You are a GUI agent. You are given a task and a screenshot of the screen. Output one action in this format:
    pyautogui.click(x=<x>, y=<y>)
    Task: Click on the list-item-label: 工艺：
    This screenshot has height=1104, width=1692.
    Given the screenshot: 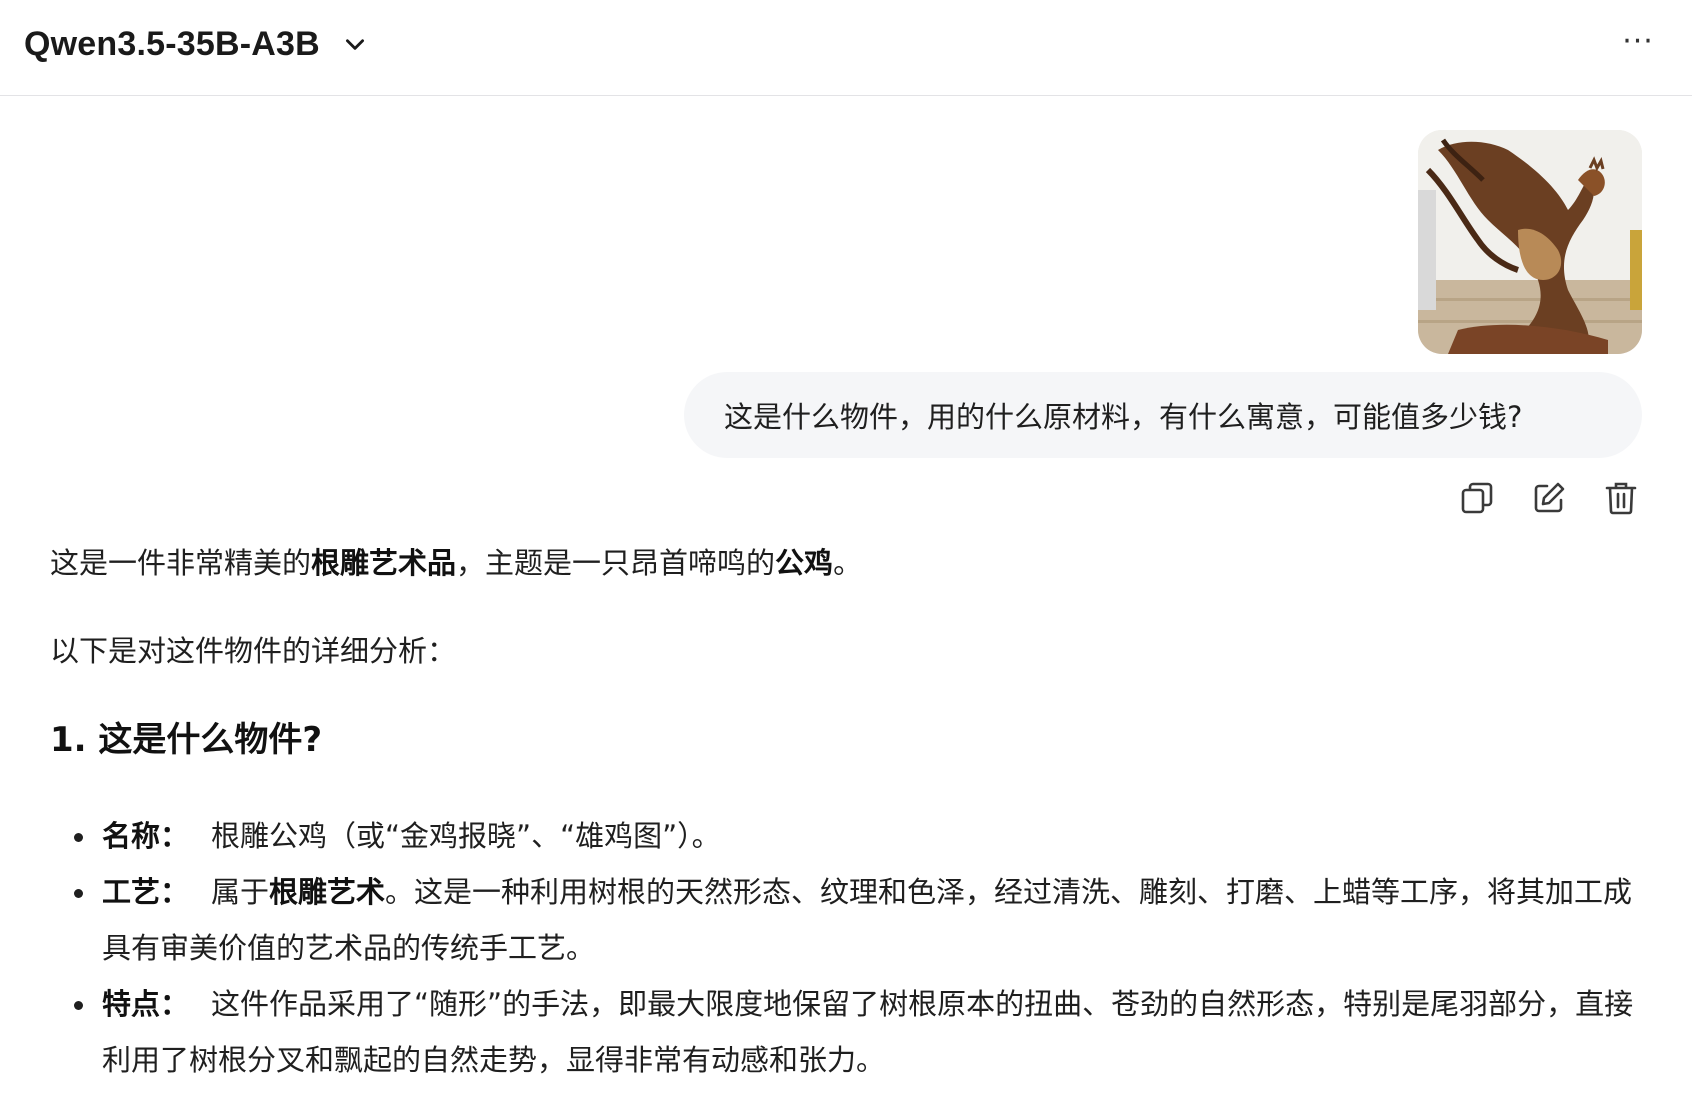 What is the action you would take?
    pyautogui.click(x=146, y=892)
    